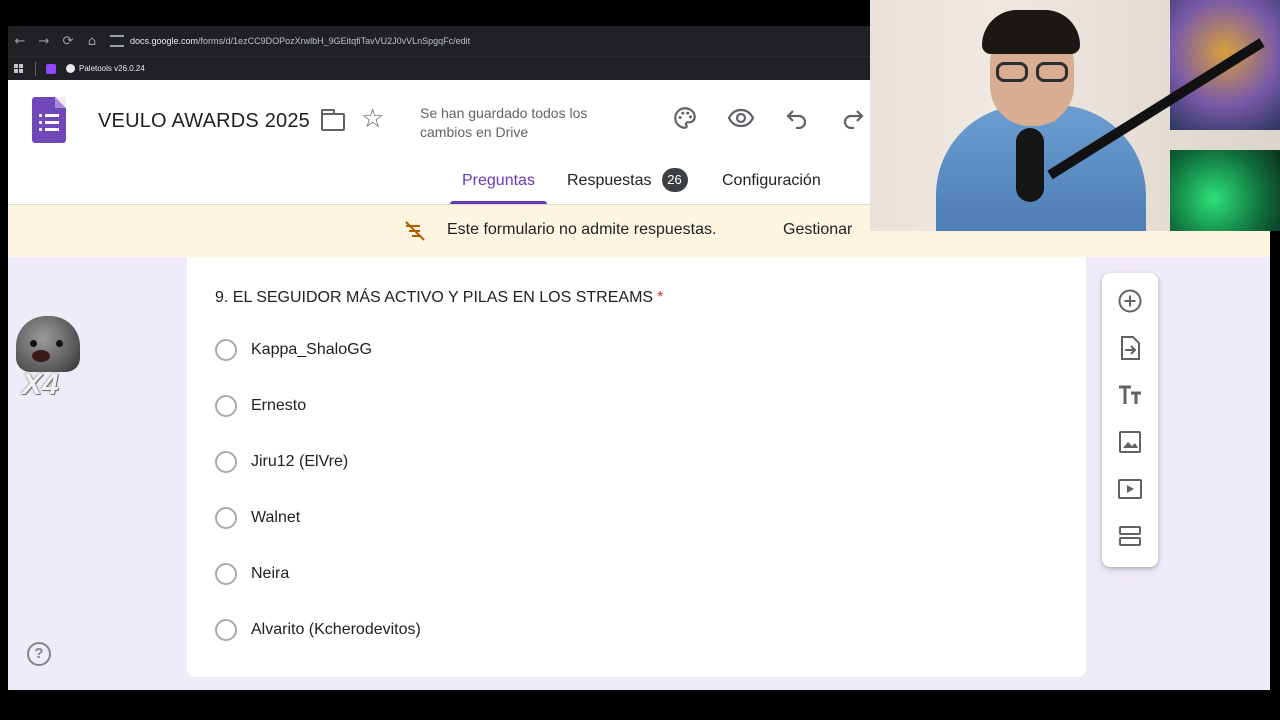 This screenshot has width=1280, height=720. Describe the element at coordinates (279, 405) in the screenshot. I see `option-label: Ernesto` at that location.